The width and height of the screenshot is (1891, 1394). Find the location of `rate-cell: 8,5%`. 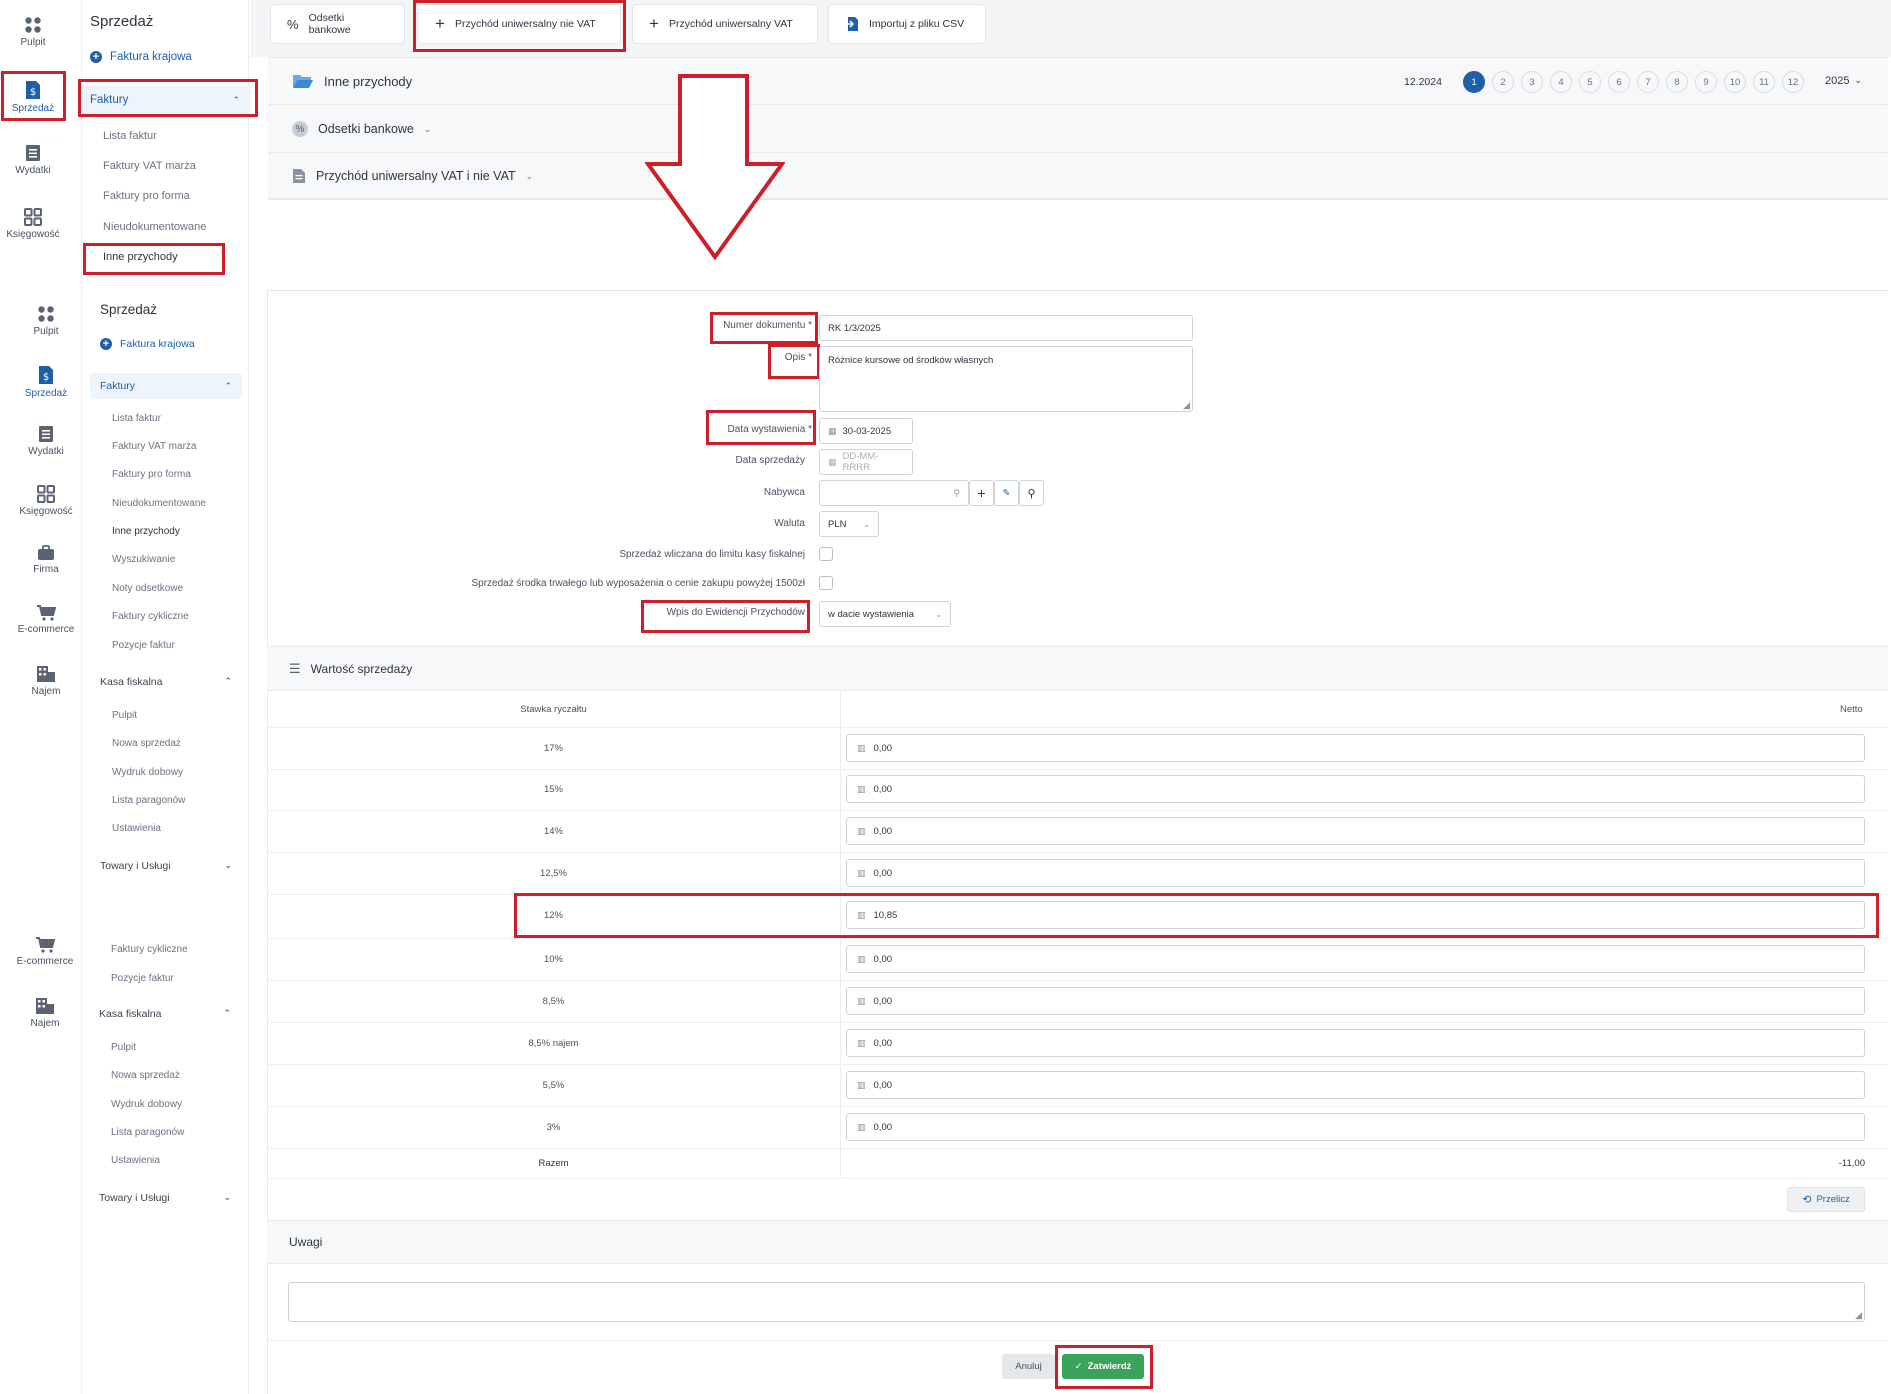

rate-cell: 8,5% is located at coordinates (553, 1001).